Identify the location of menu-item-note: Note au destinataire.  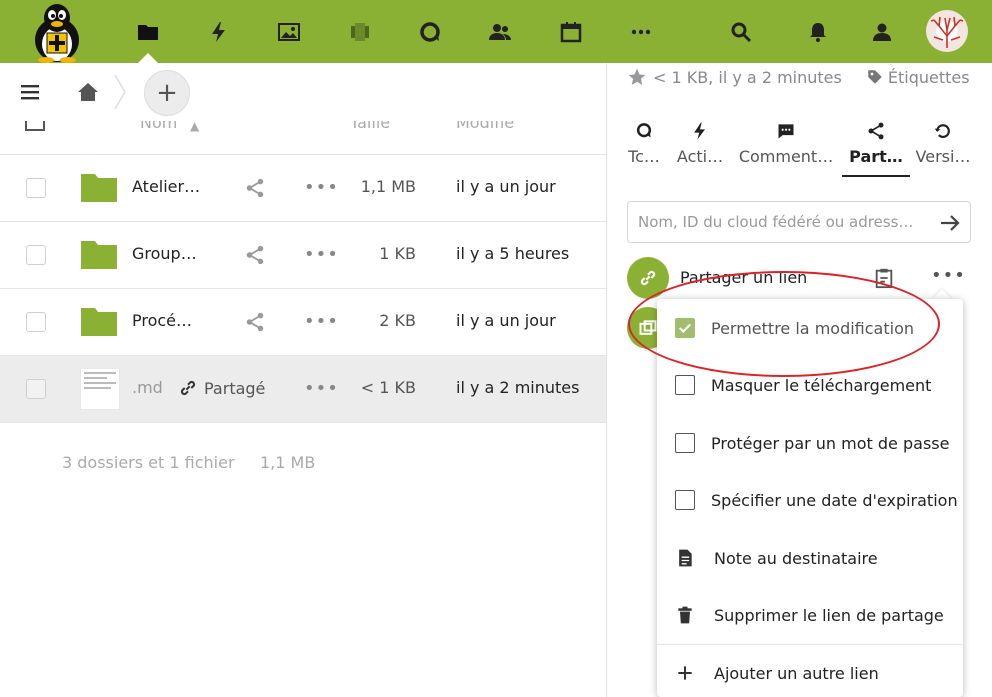
(810, 558).